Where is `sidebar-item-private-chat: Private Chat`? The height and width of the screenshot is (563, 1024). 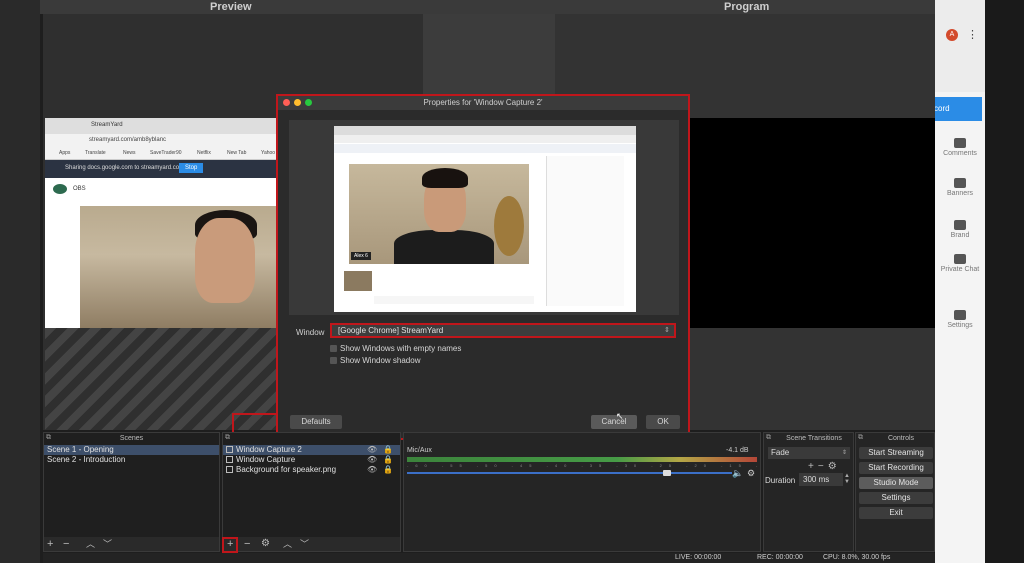 sidebar-item-private-chat: Private Chat is located at coordinates (960, 263).